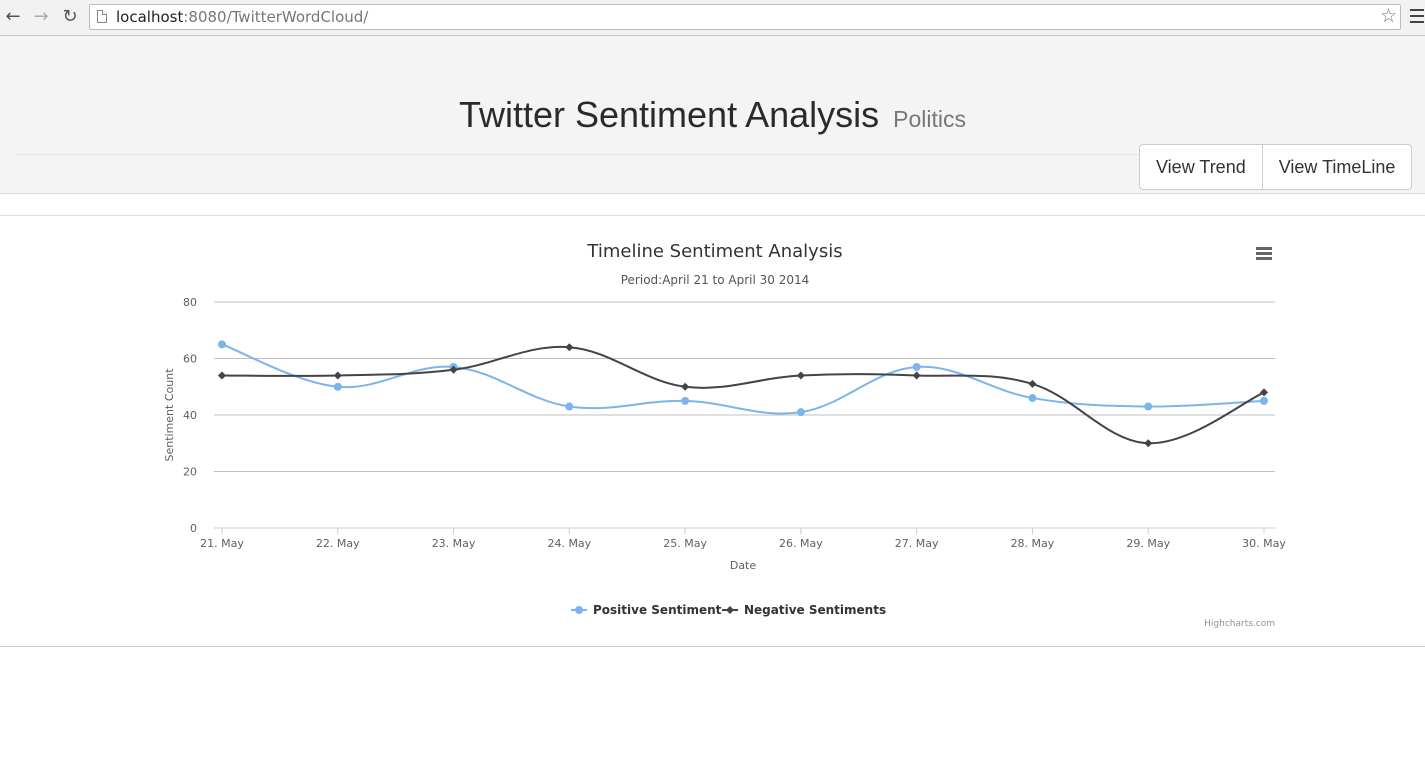 Image resolution: width=1425 pixels, height=776 pixels. Describe the element at coordinates (13, 17) in the screenshot. I see `back-arrow-icon: ←` at that location.